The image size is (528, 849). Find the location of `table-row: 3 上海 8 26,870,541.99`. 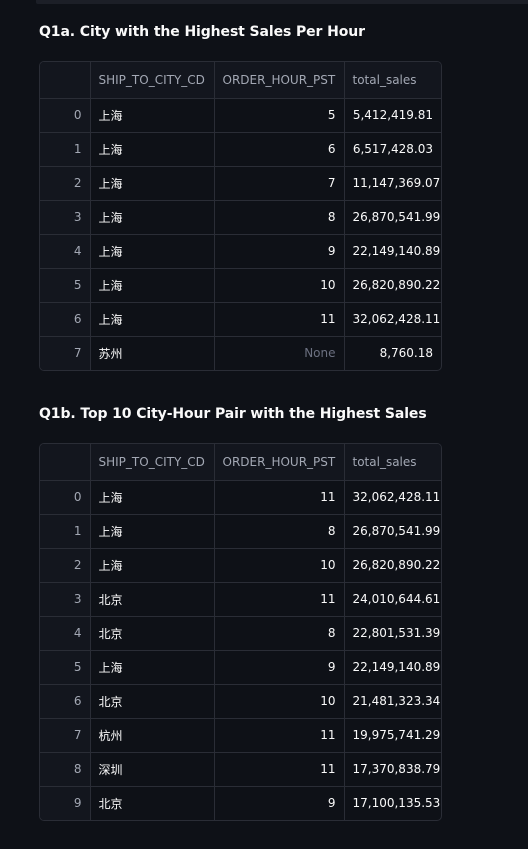

table-row: 3 上海 8 26,870,541.99 is located at coordinates (240, 217).